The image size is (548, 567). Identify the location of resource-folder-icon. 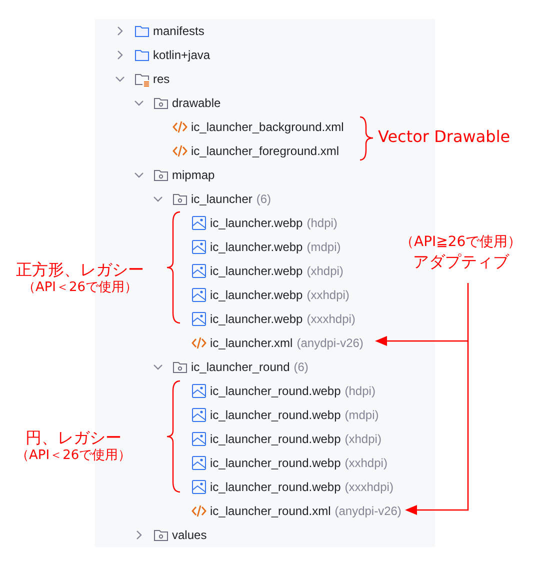
(142, 79).